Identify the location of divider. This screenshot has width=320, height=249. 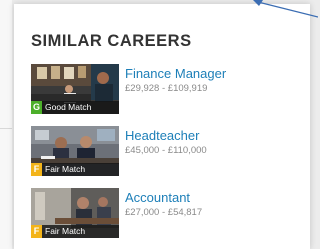
(6, 128).